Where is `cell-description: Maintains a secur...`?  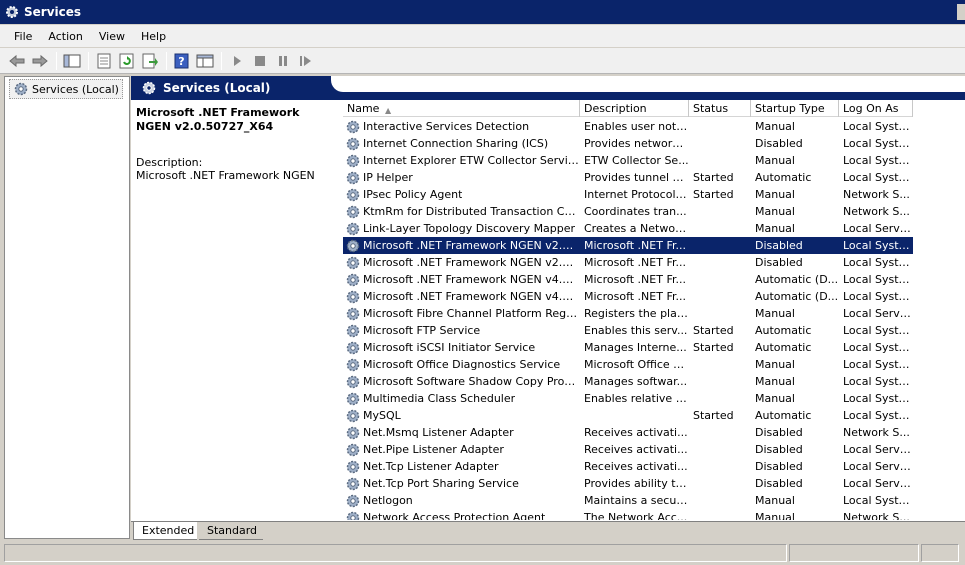 cell-description: Maintains a secur... is located at coordinates (636, 500).